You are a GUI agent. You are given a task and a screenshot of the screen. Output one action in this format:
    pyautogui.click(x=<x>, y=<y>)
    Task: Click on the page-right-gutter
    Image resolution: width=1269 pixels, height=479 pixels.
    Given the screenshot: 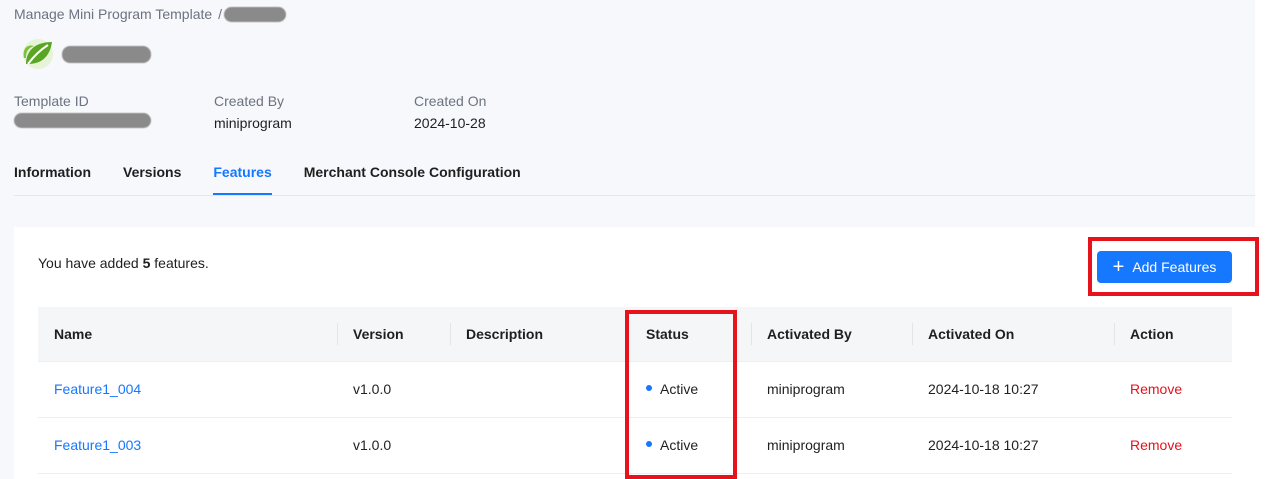 What is the action you would take?
    pyautogui.click(x=1262, y=239)
    